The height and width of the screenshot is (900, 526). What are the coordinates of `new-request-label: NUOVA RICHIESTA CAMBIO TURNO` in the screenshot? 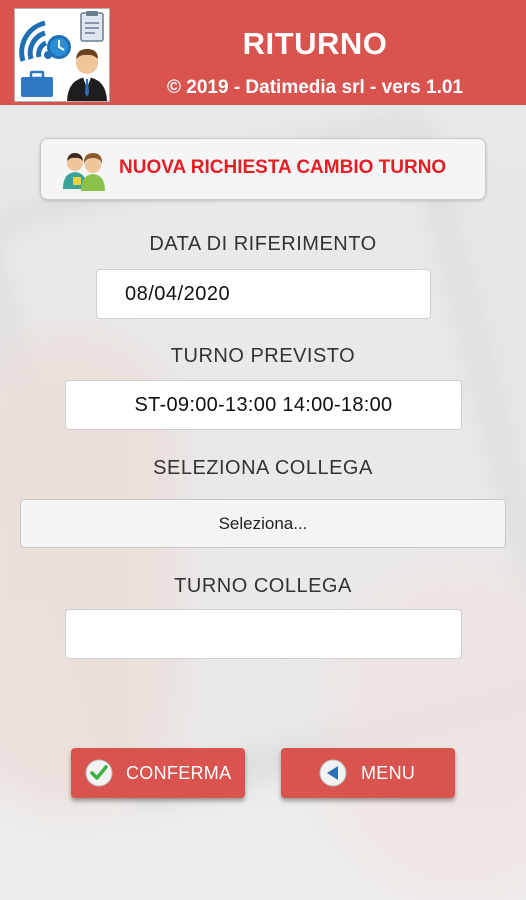 It's located at (283, 167).